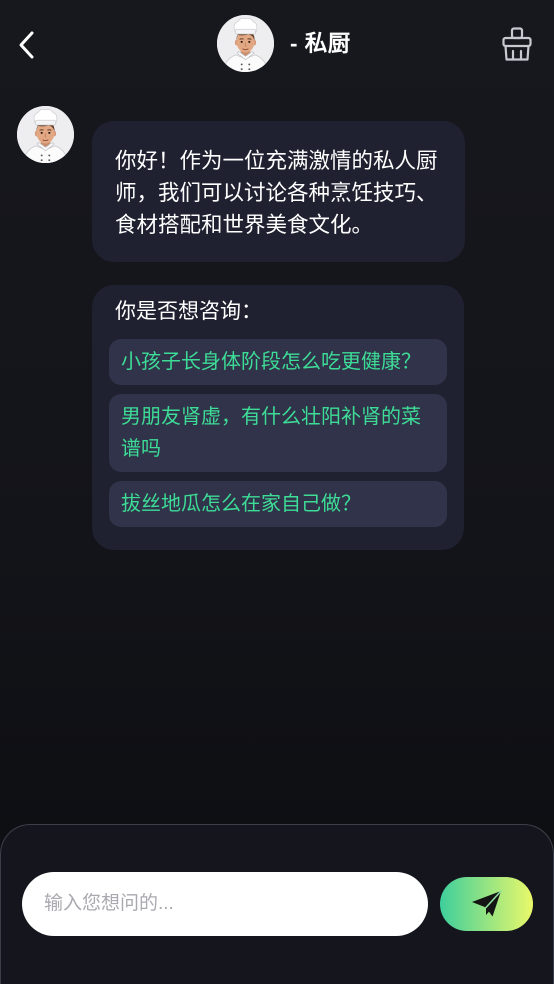 The width and height of the screenshot is (554, 984). I want to click on suggestion-item: 拔丝地瓜怎么在家自己做？, so click(278, 504).